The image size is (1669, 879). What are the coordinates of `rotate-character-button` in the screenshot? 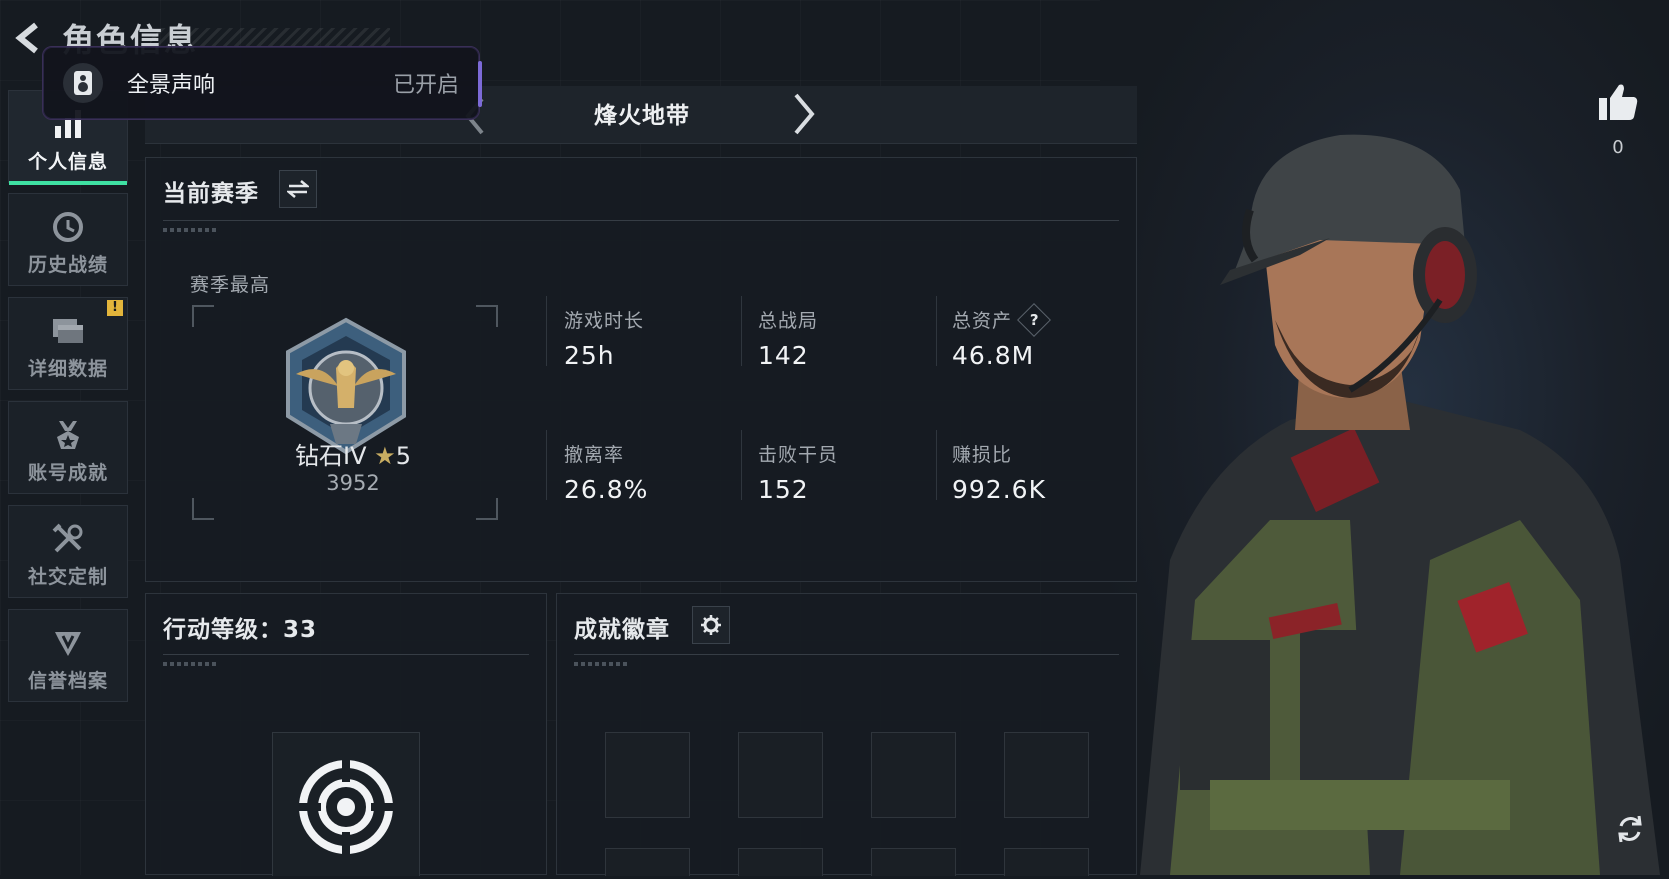 It's located at (1631, 830).